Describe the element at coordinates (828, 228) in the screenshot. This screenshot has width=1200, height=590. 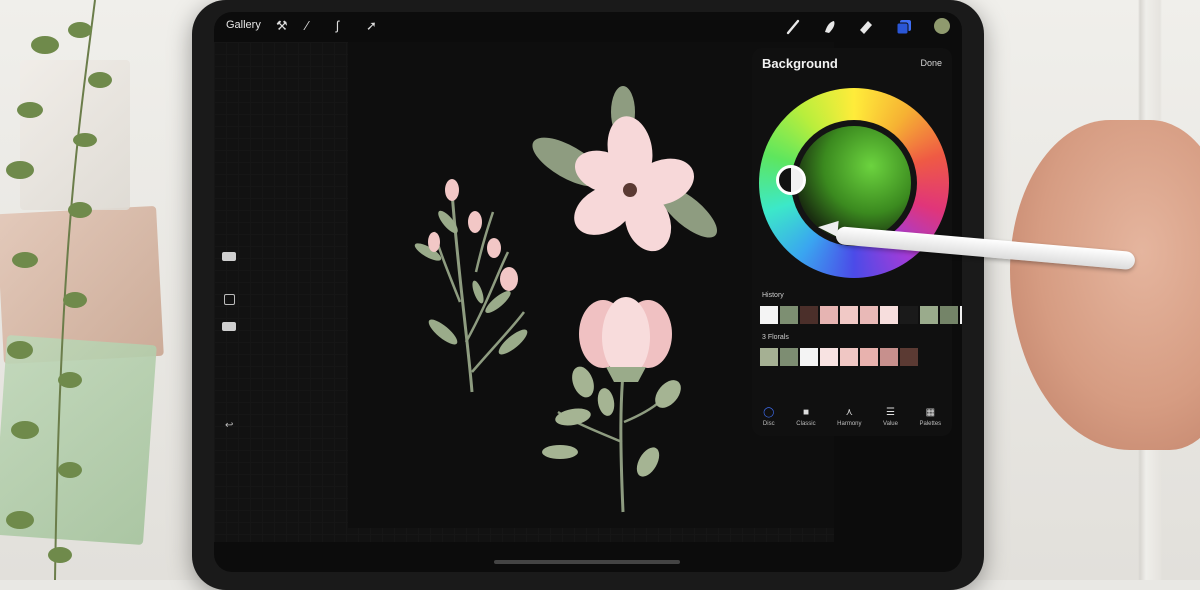
I see `apple-pencil-tip` at that location.